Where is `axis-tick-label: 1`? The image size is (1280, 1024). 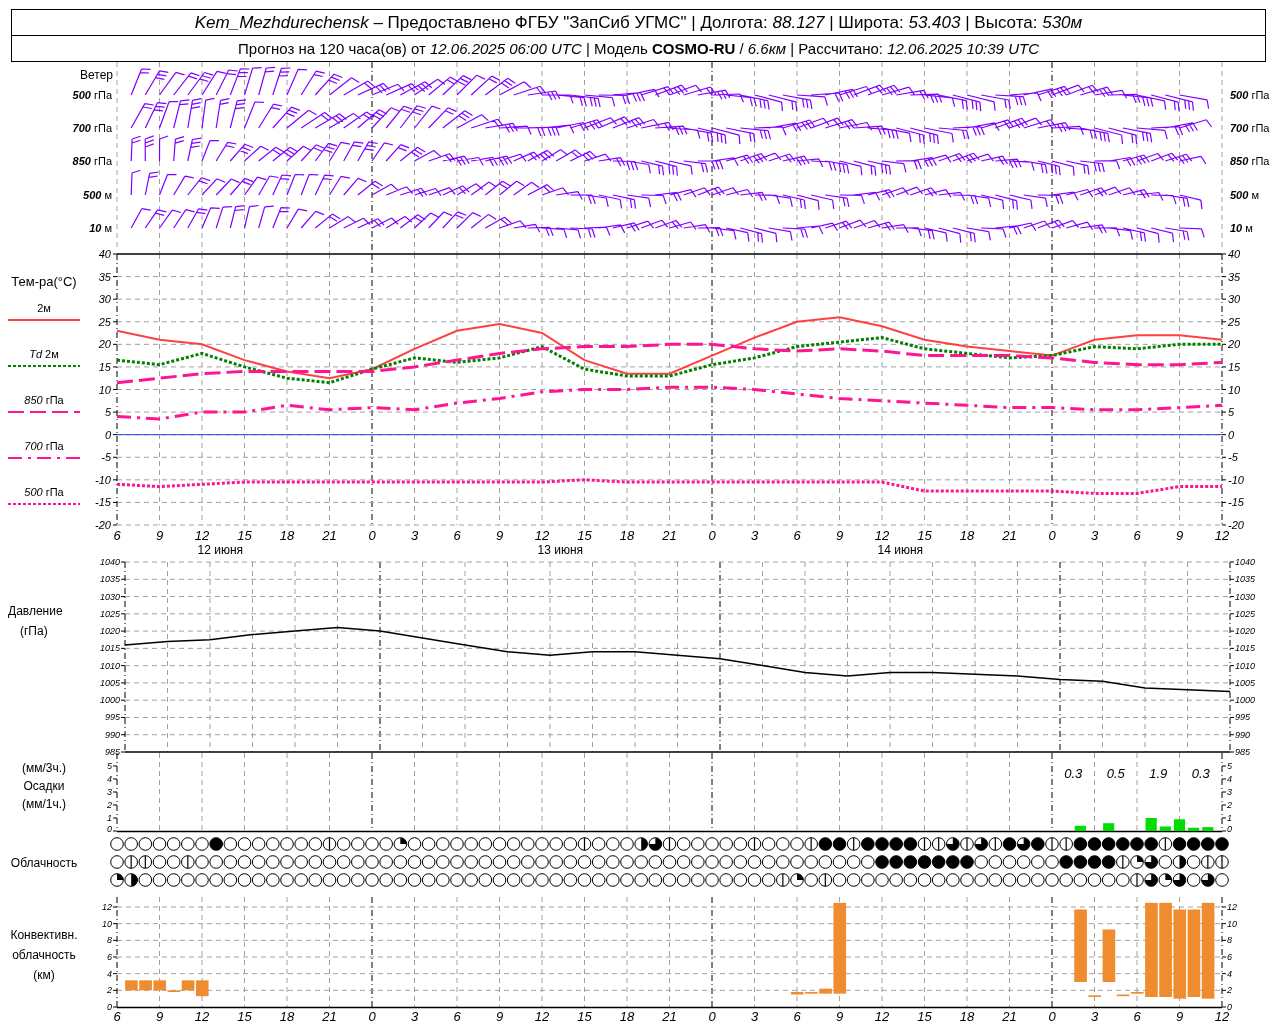 axis-tick-label: 1 is located at coordinates (109, 818).